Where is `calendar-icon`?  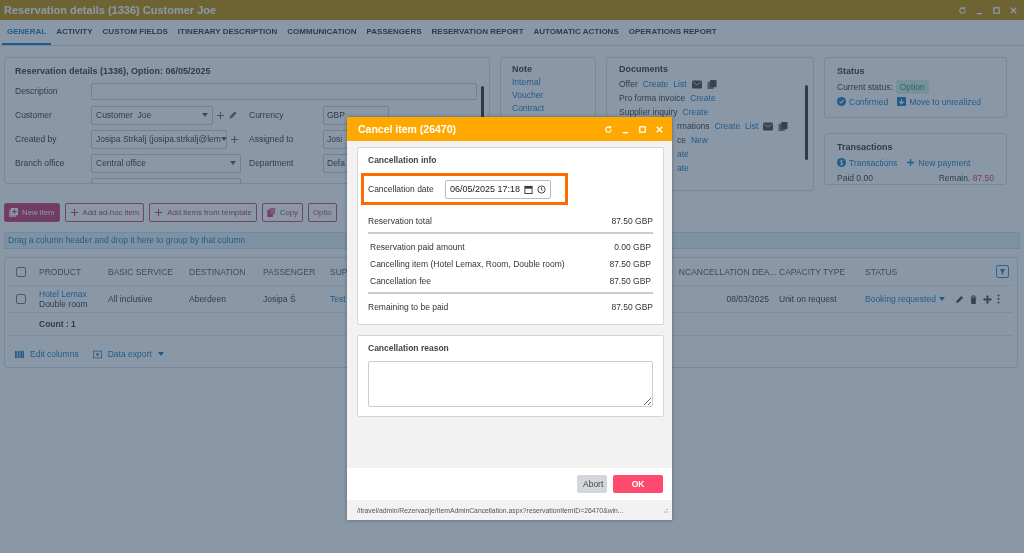
calendar-icon is located at coordinates (529, 189).